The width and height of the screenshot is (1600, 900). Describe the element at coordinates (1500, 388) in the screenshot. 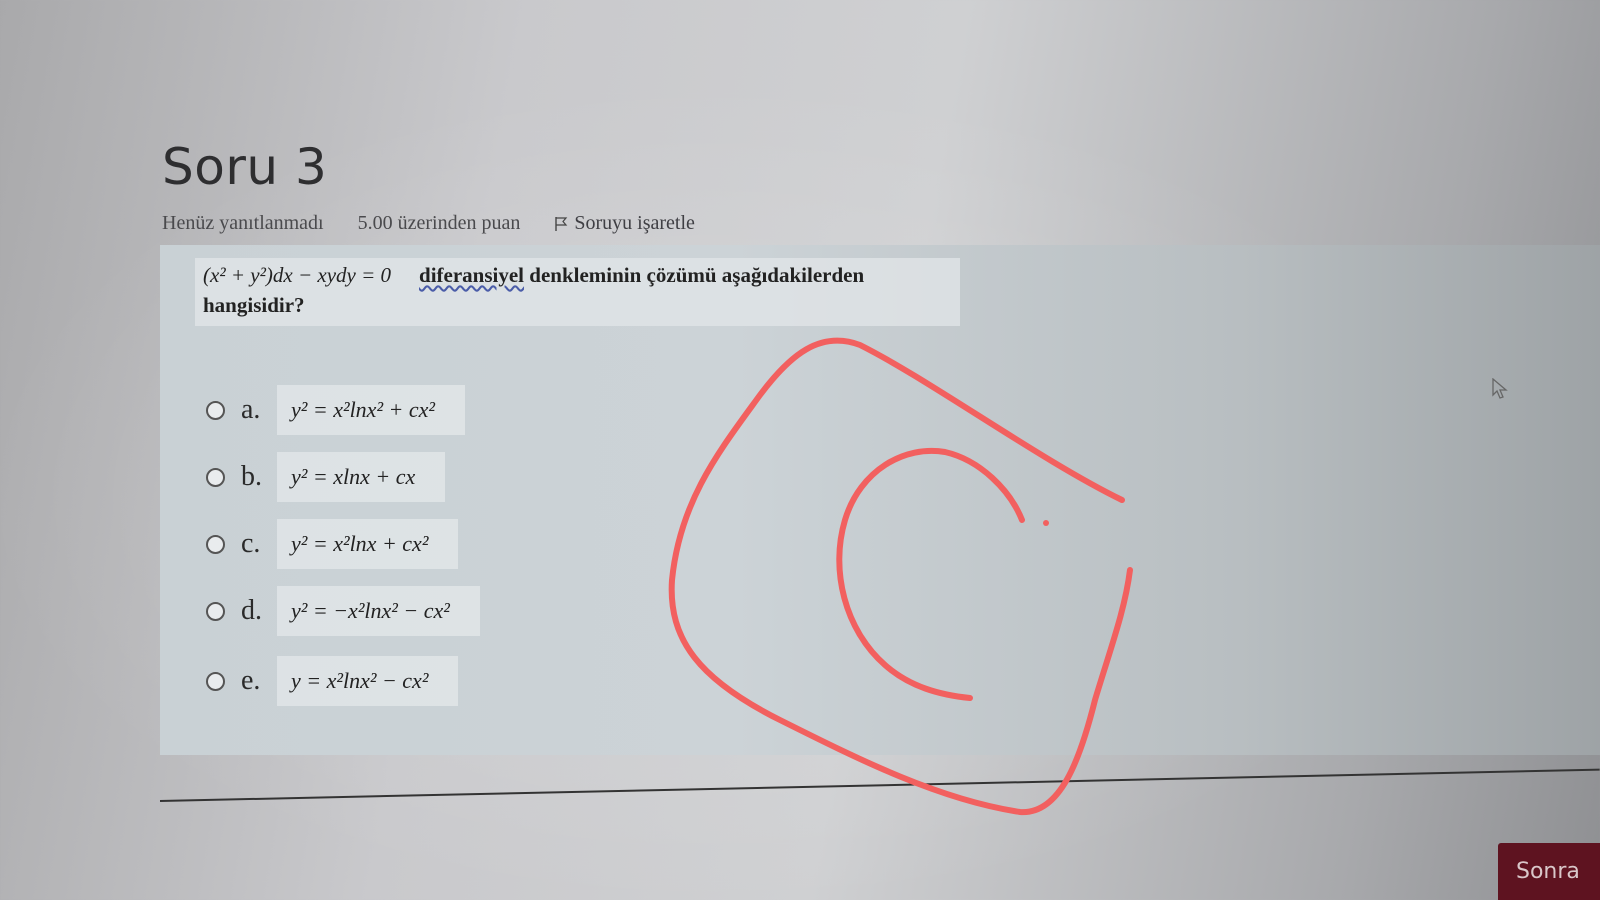

I see `mouse-cursor-icon` at that location.